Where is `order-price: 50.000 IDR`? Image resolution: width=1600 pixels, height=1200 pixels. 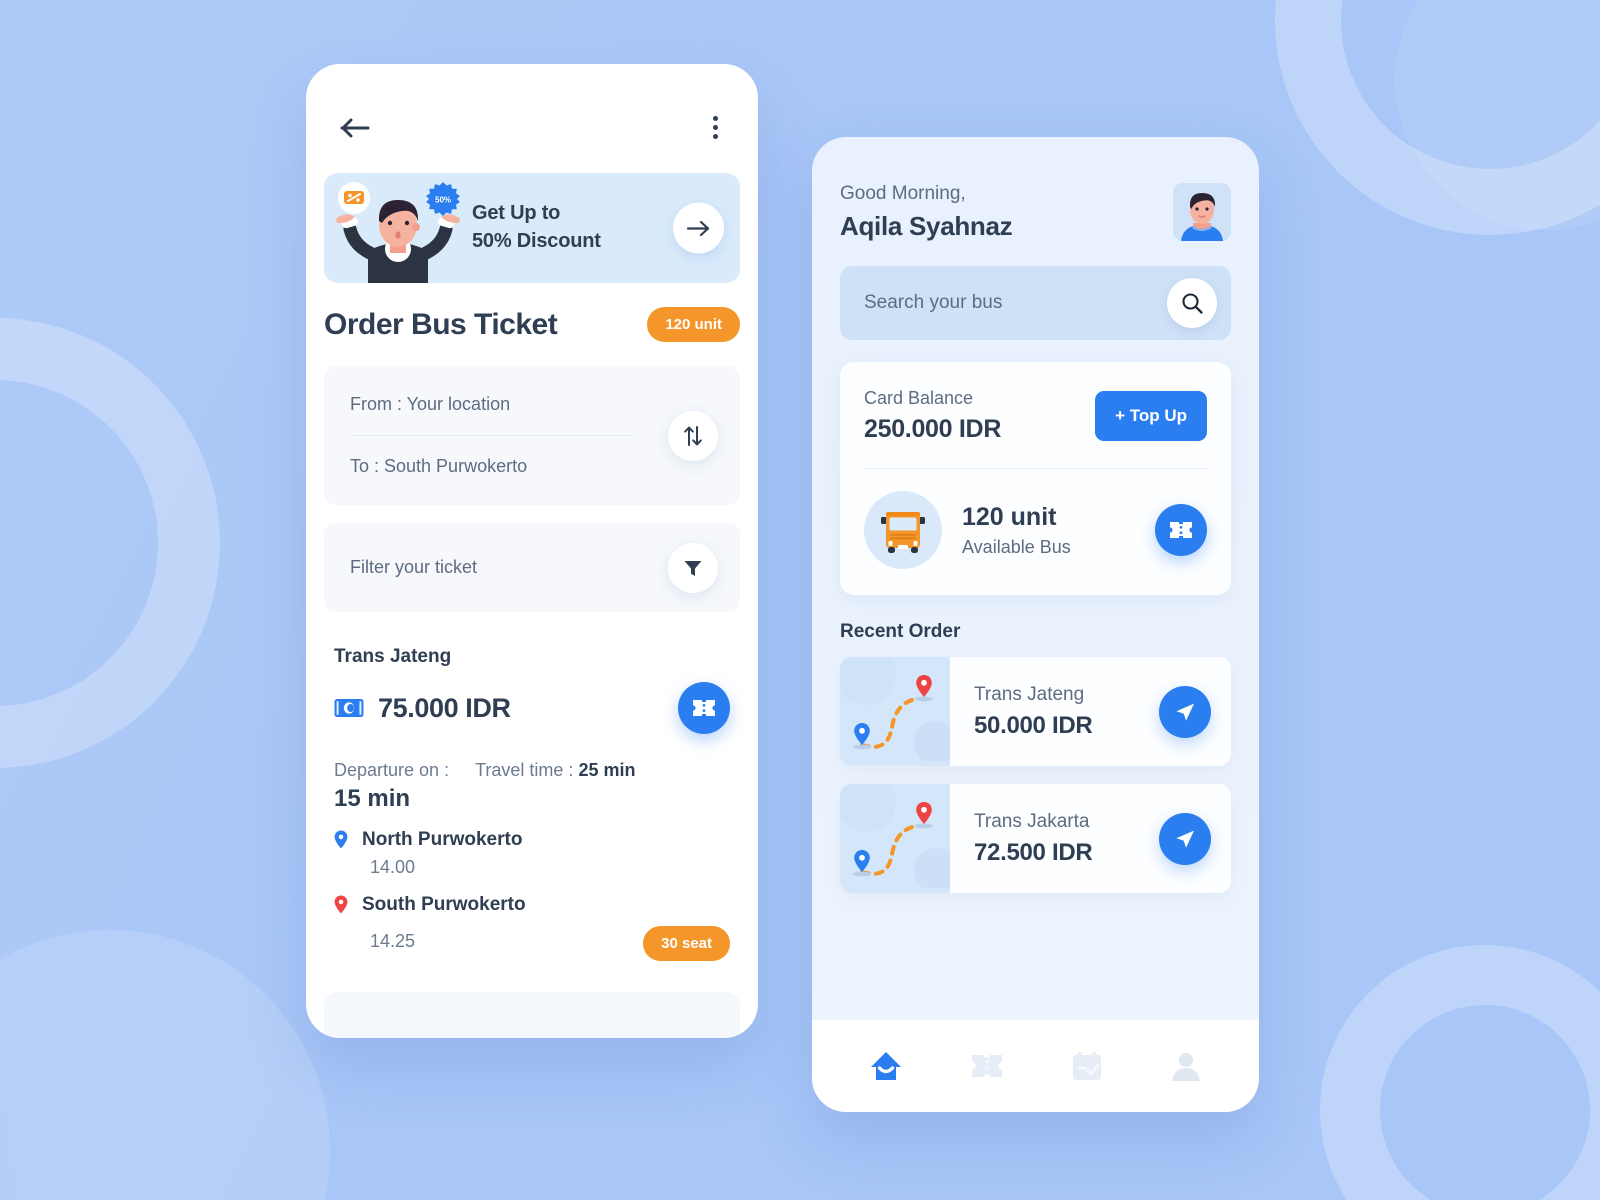 order-price: 50.000 IDR is located at coordinates (1033, 725).